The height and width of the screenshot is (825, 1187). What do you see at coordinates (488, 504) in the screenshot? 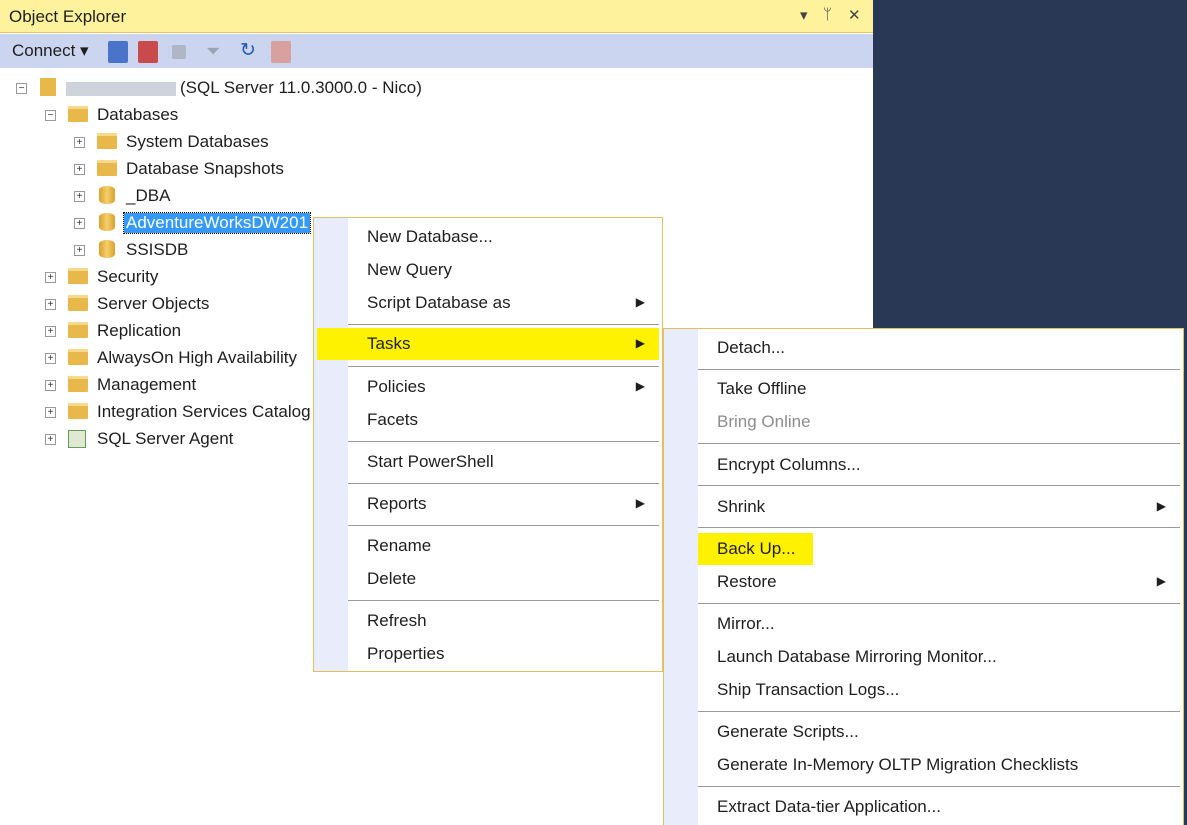
I see `menu-item-reports: Reports ▶` at bounding box center [488, 504].